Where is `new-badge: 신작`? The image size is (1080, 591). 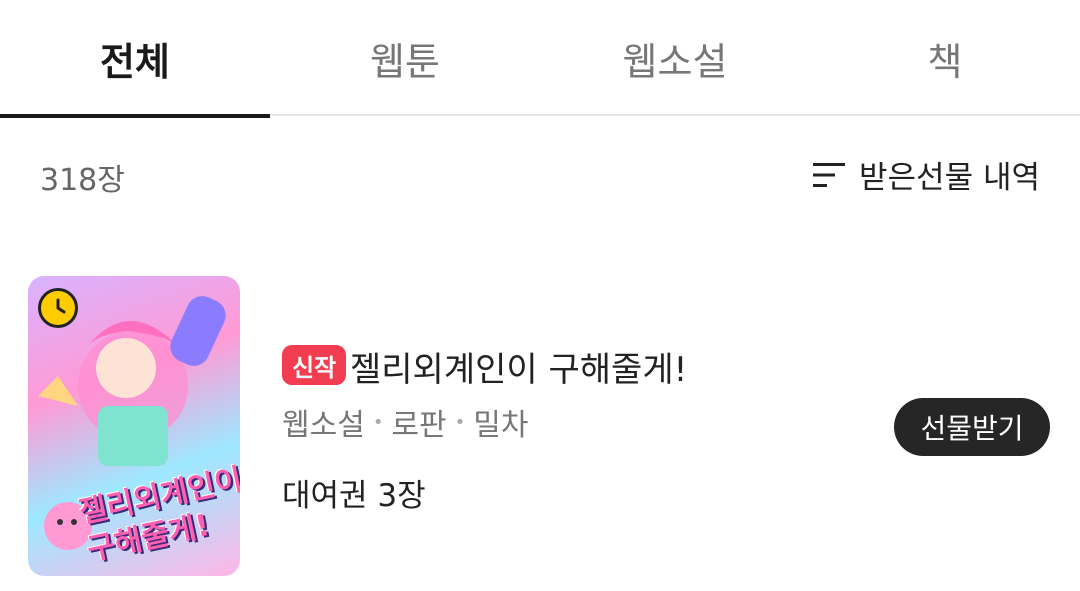
new-badge: 신작 is located at coordinates (314, 365).